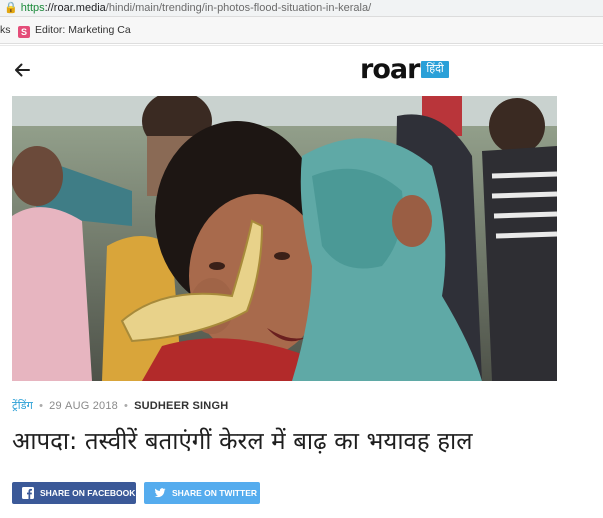  I want to click on twitter-icon, so click(160, 493).